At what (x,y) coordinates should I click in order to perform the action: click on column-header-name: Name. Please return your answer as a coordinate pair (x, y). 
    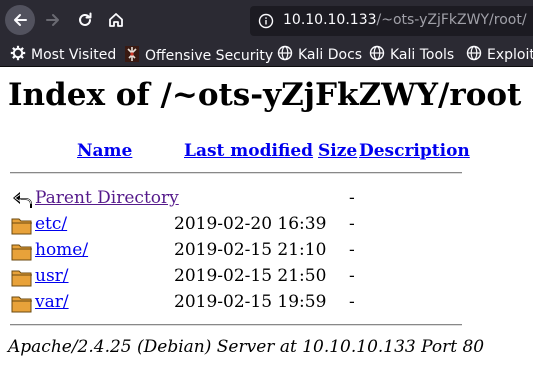
    Looking at the image, I should click on (104, 151).